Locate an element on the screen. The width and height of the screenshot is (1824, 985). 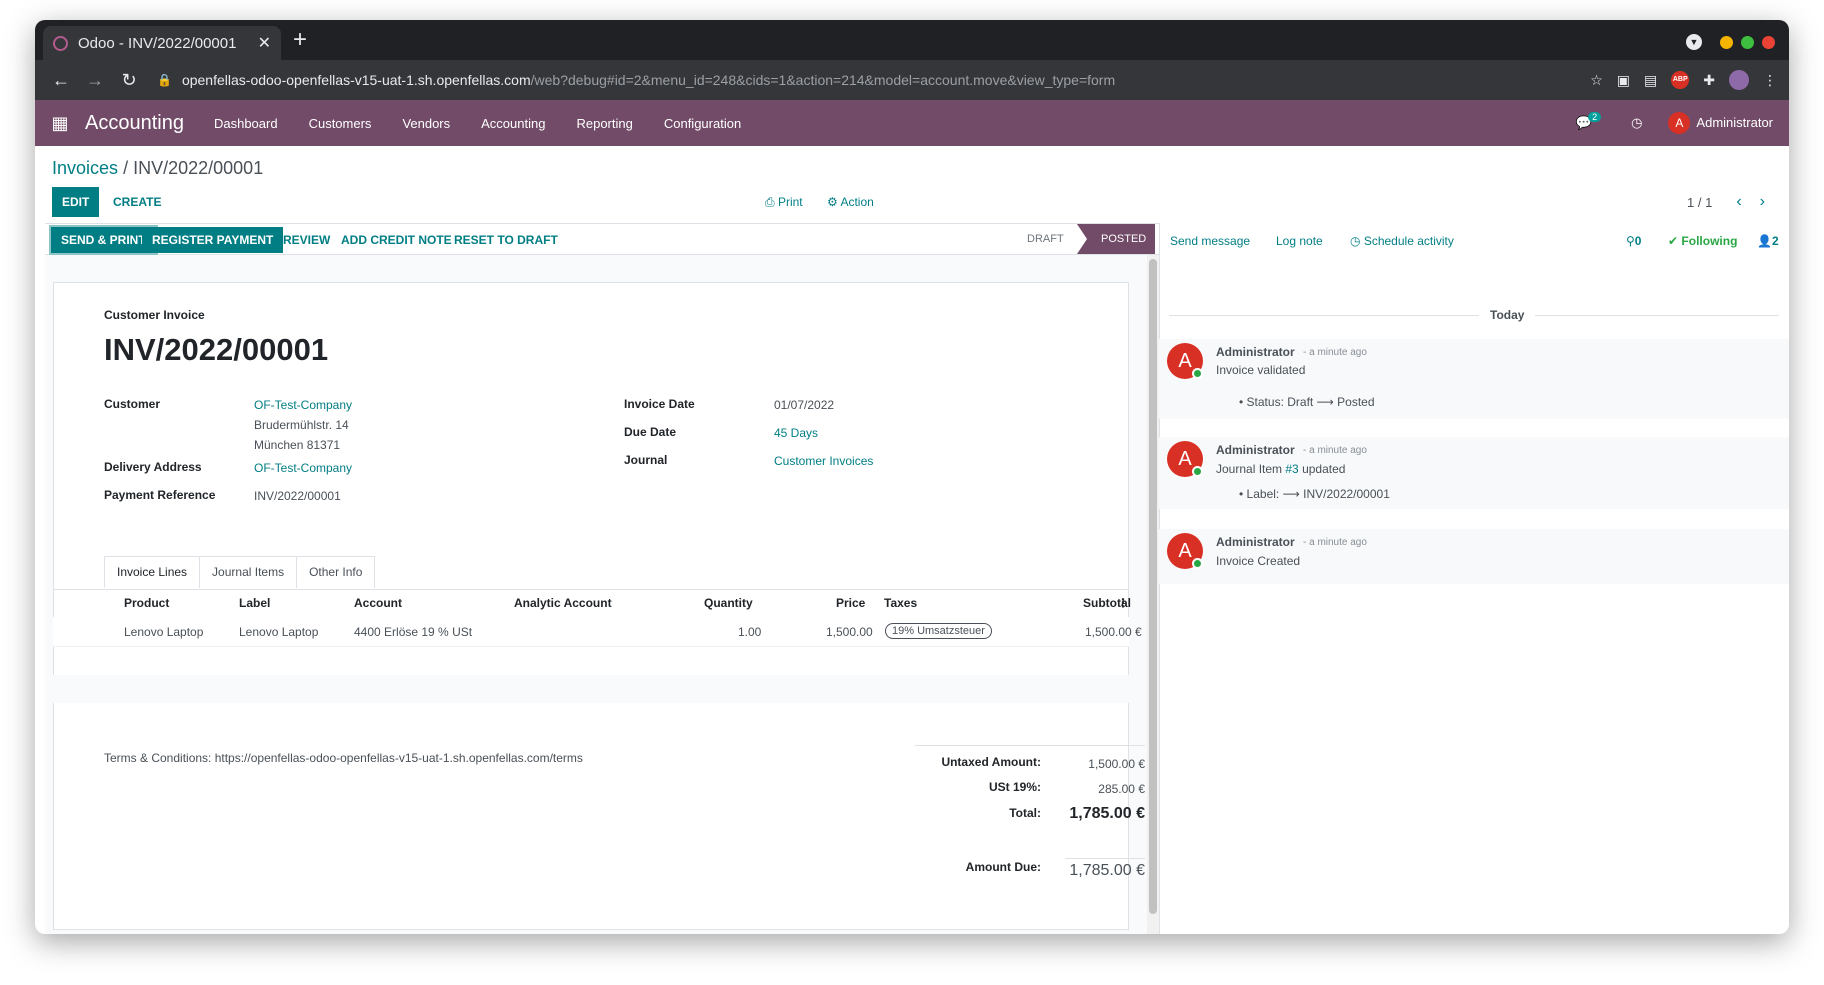
schedule-activity-button: ◷ Schedule activity is located at coordinates (1402, 241).